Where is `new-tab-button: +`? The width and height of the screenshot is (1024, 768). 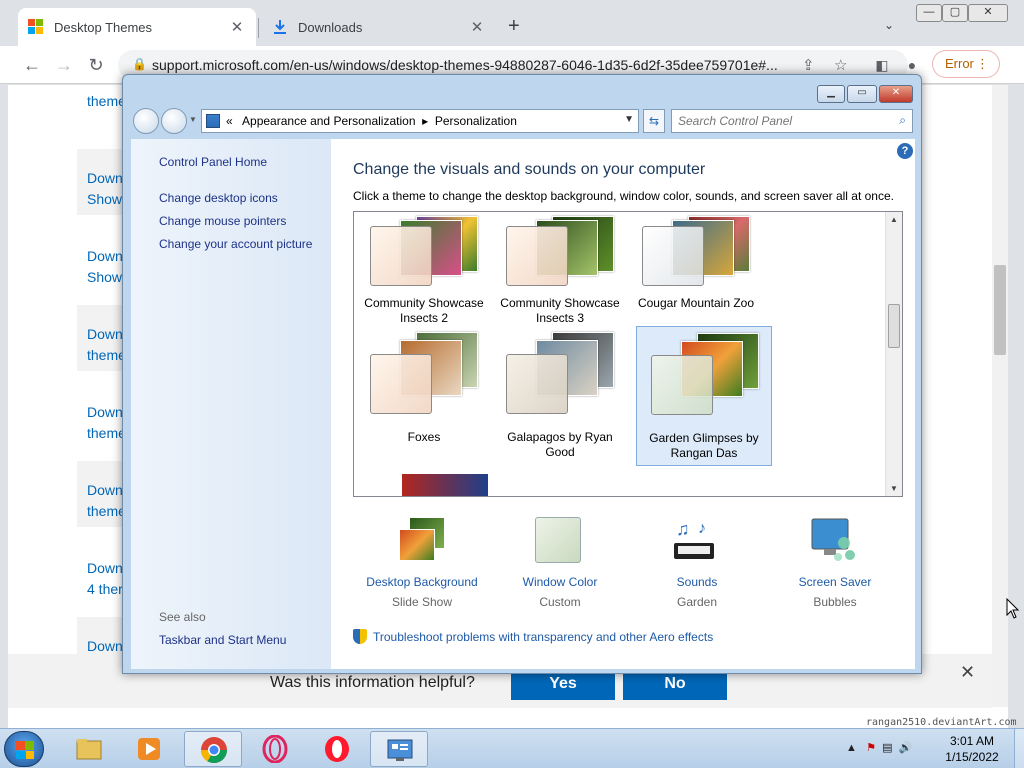
new-tab-button: + is located at coordinates (514, 26).